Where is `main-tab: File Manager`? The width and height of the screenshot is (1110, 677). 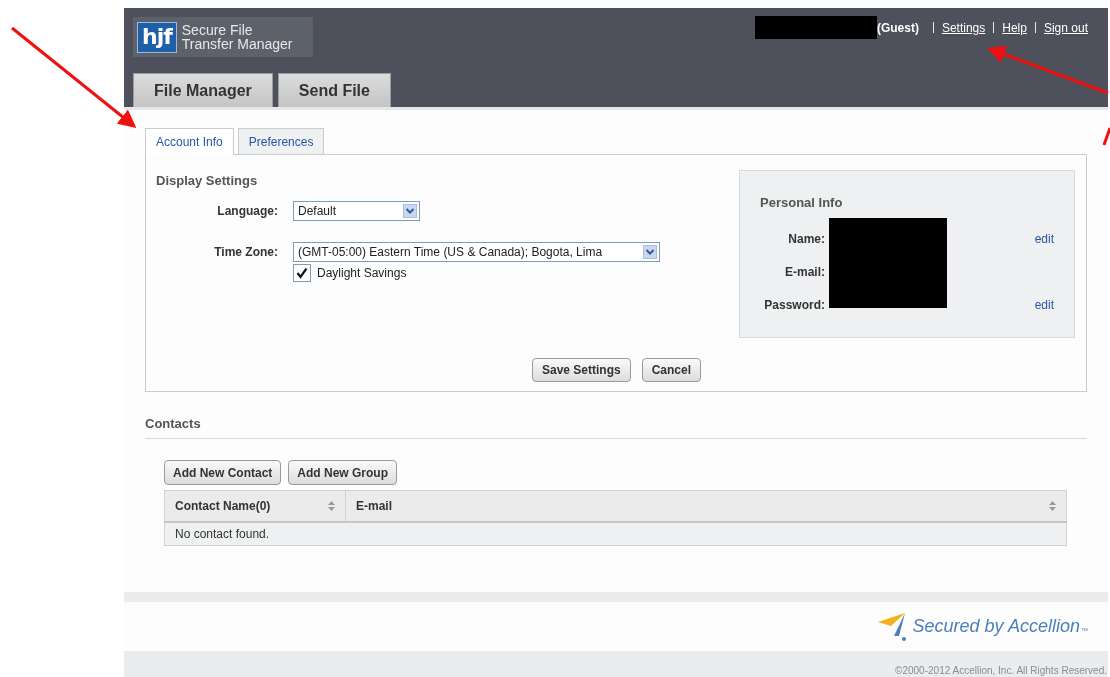
main-tab: File Manager is located at coordinates (203, 90).